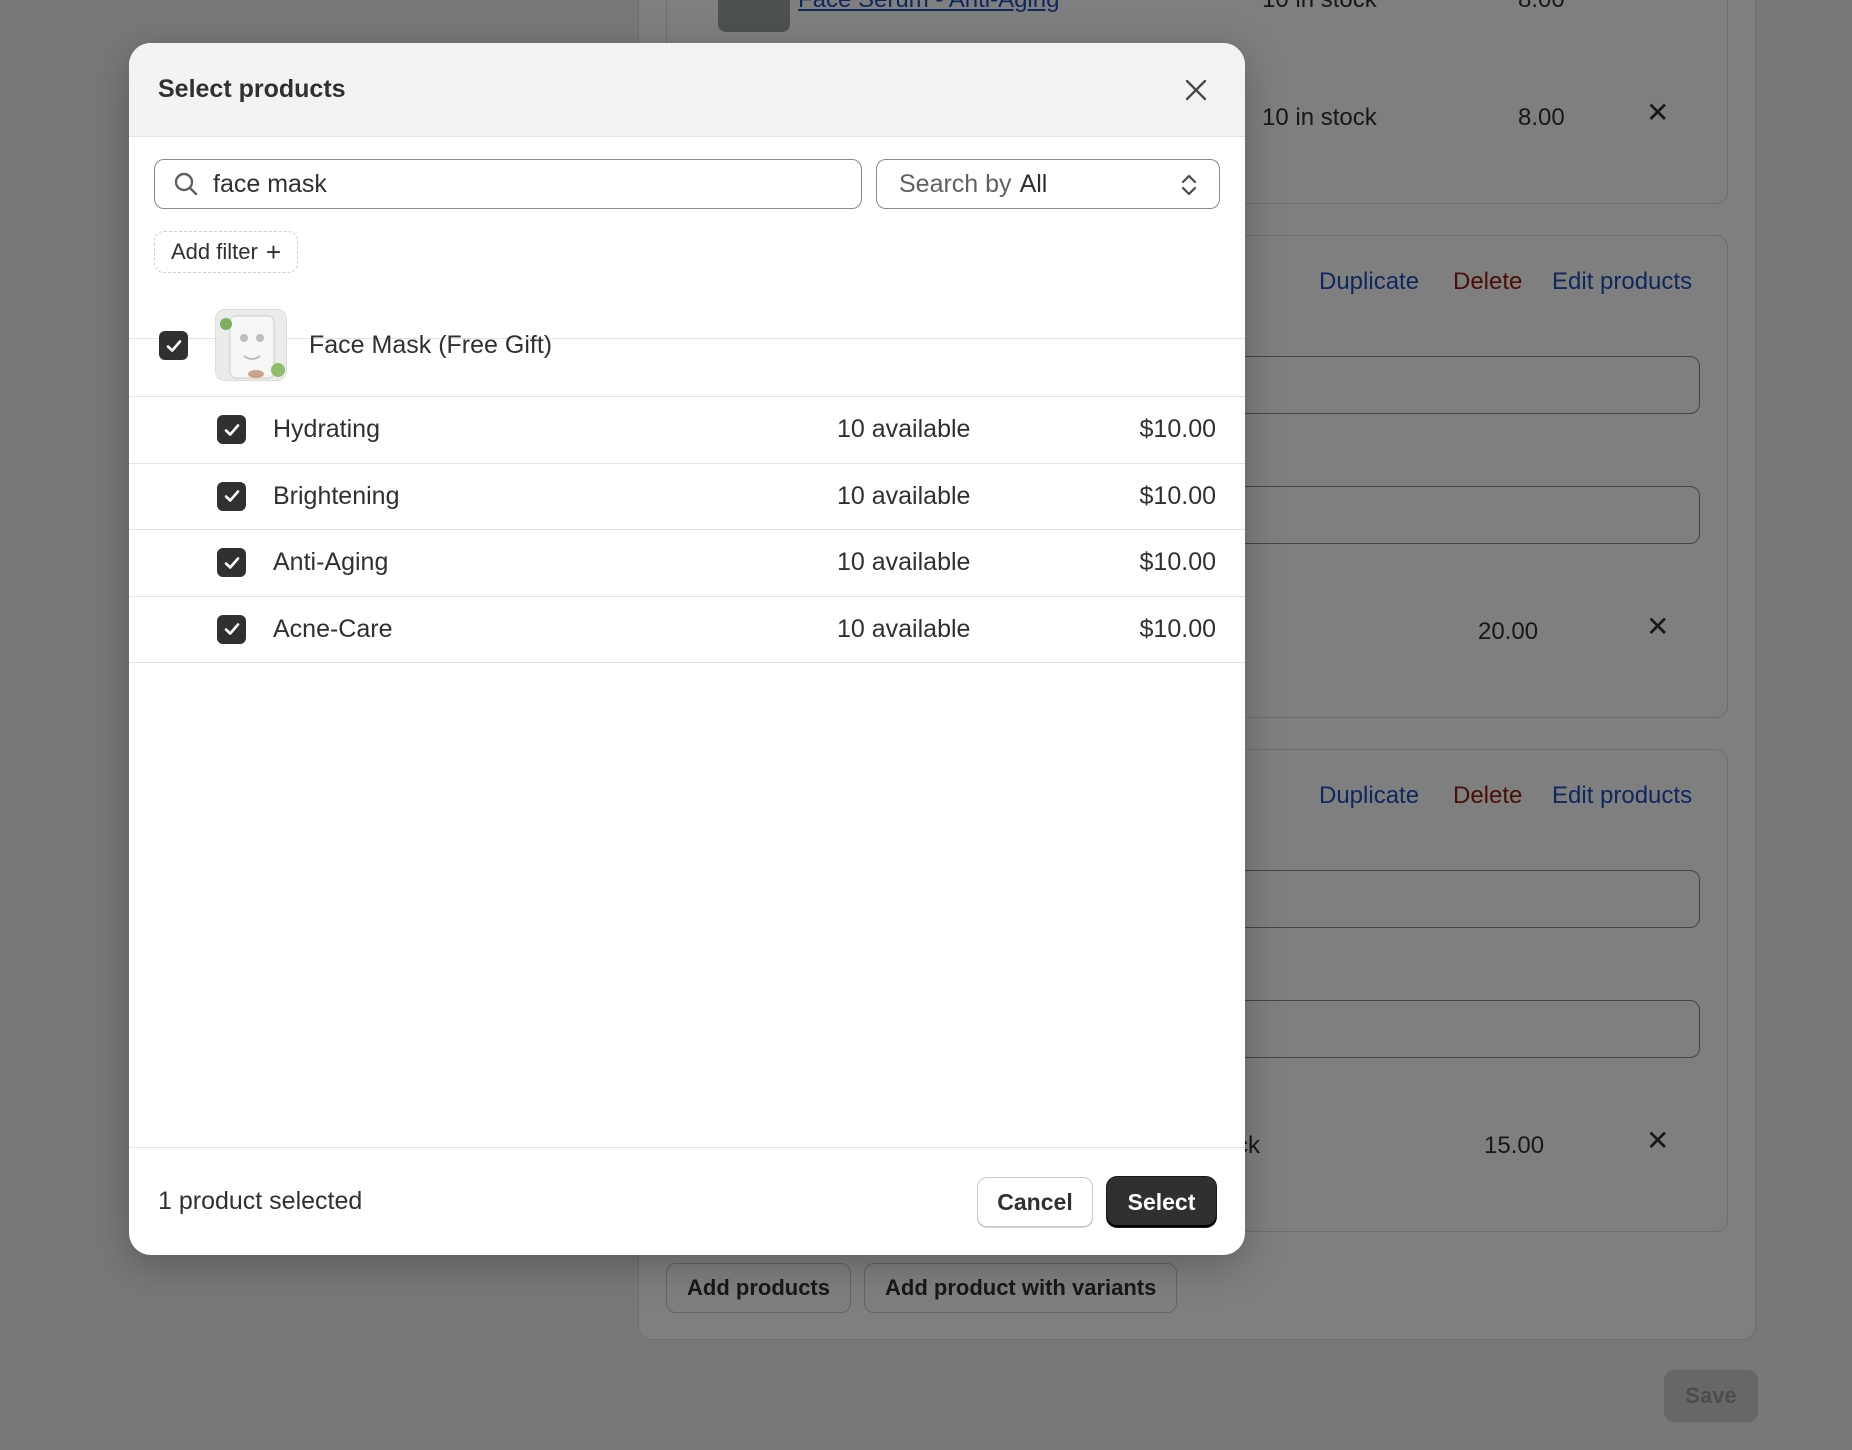 The image size is (1852, 1450). I want to click on search-by-select: Search by All, so click(1048, 184).